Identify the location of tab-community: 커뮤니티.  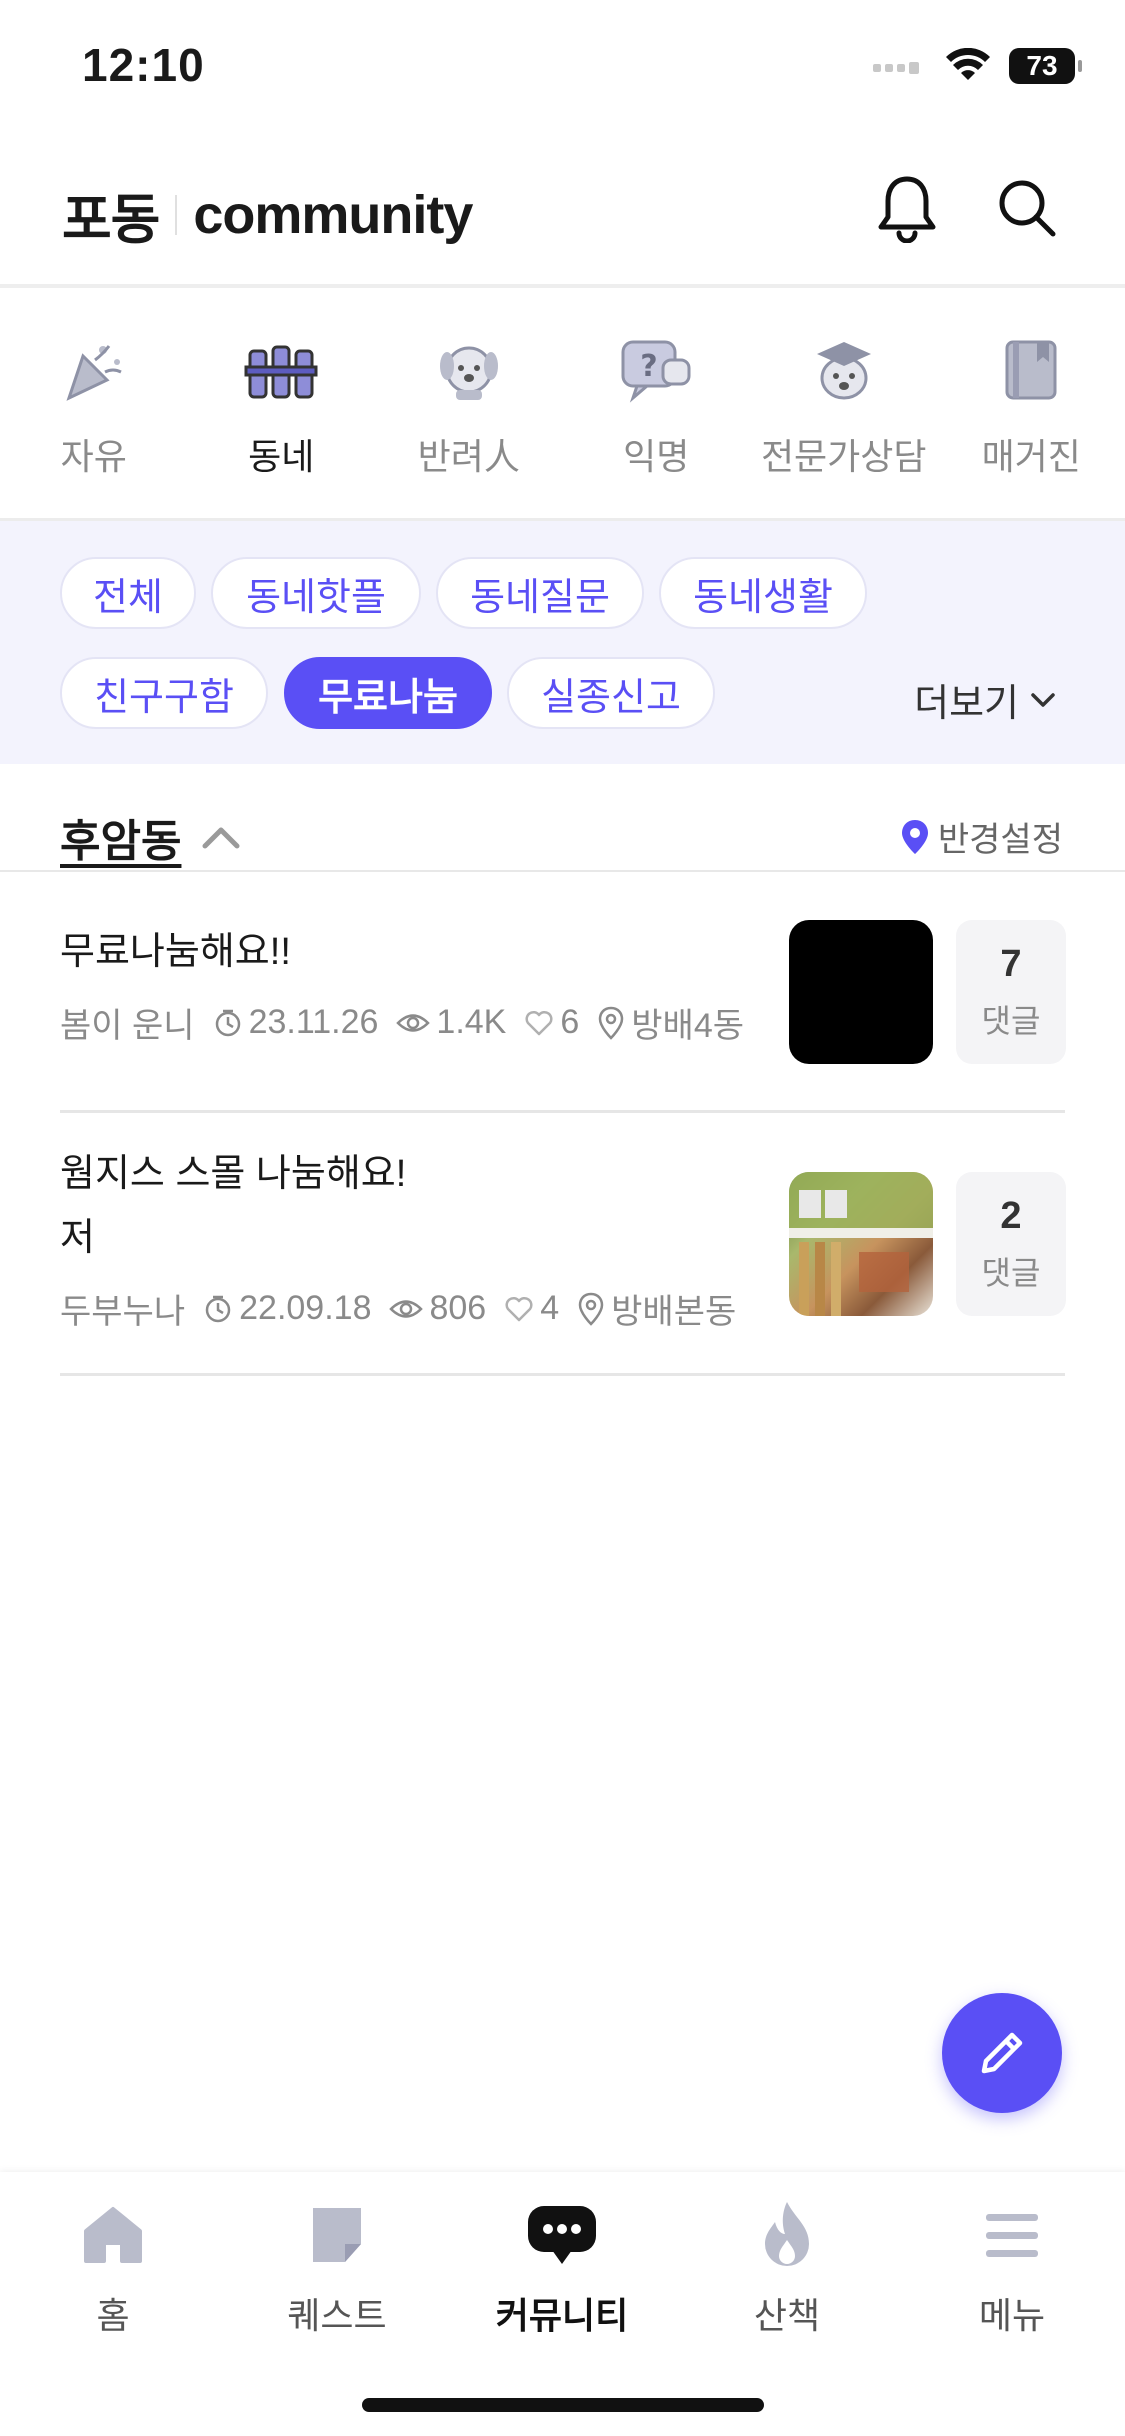
(562, 2267).